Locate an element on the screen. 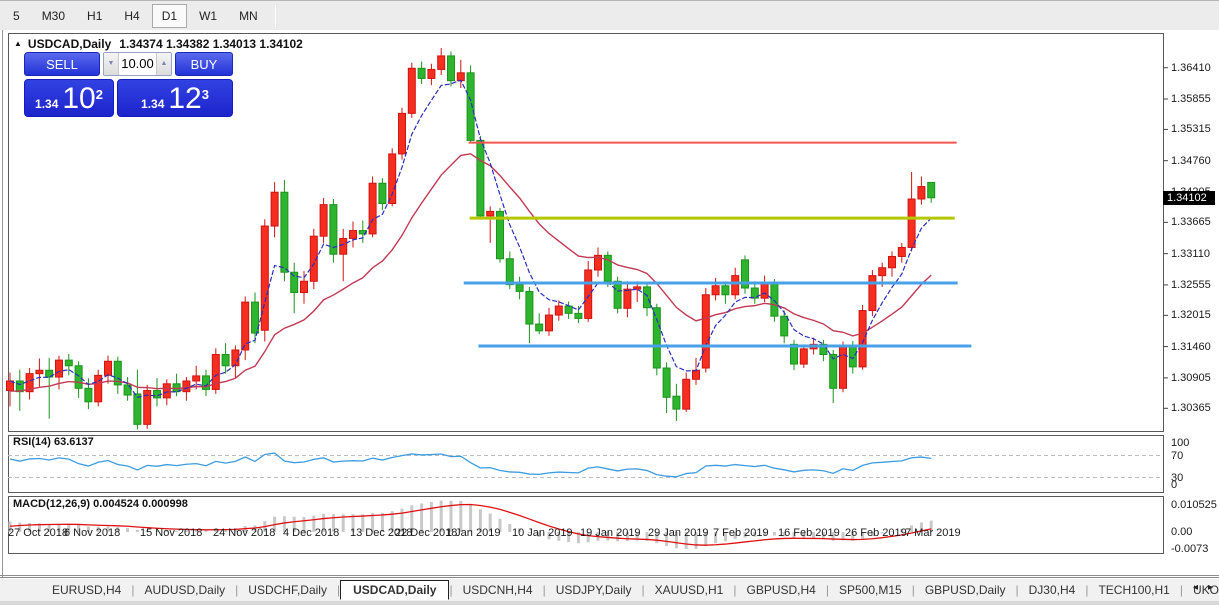 The image size is (1219, 605). sell-price-small: 1.34 is located at coordinates (47, 104).